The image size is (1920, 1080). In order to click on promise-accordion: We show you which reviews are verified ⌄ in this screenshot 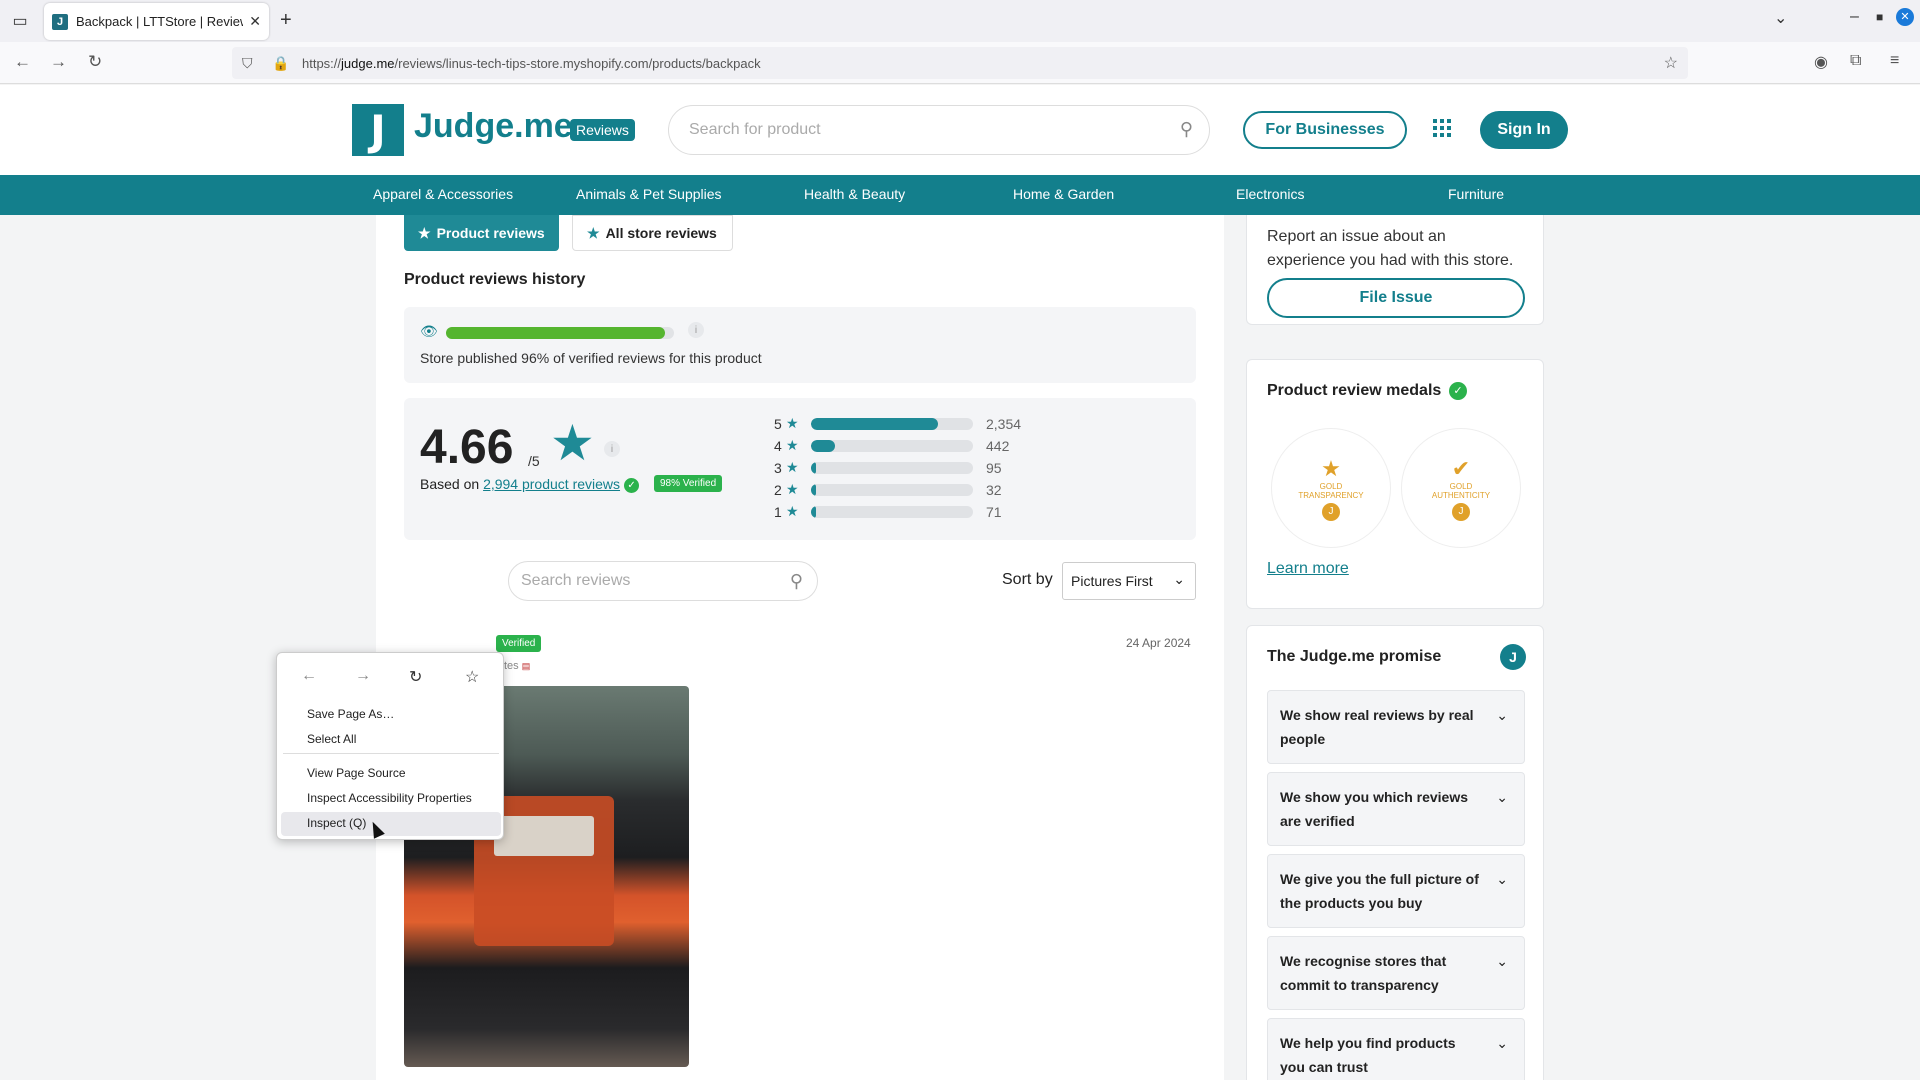, I will do `click(1396, 809)`.